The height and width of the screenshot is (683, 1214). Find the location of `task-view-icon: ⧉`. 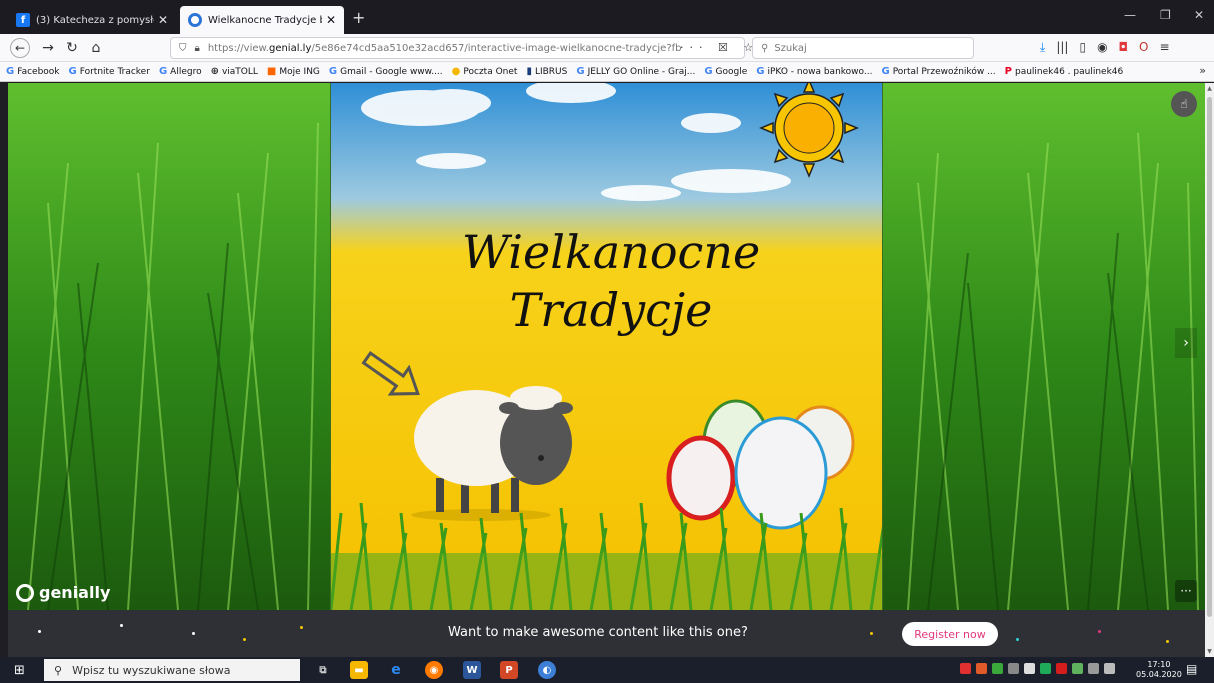

task-view-icon: ⧉ is located at coordinates (323, 670).